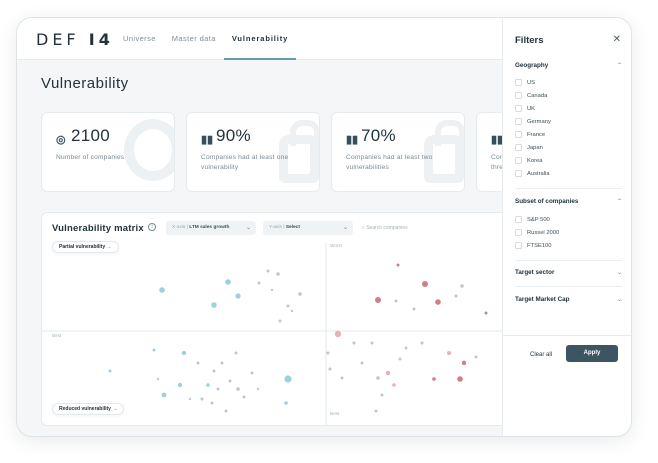 This screenshot has height=463, width=658. Describe the element at coordinates (568, 201) in the screenshot. I see `filter-section-subset: Subset of companies ⌃` at that location.